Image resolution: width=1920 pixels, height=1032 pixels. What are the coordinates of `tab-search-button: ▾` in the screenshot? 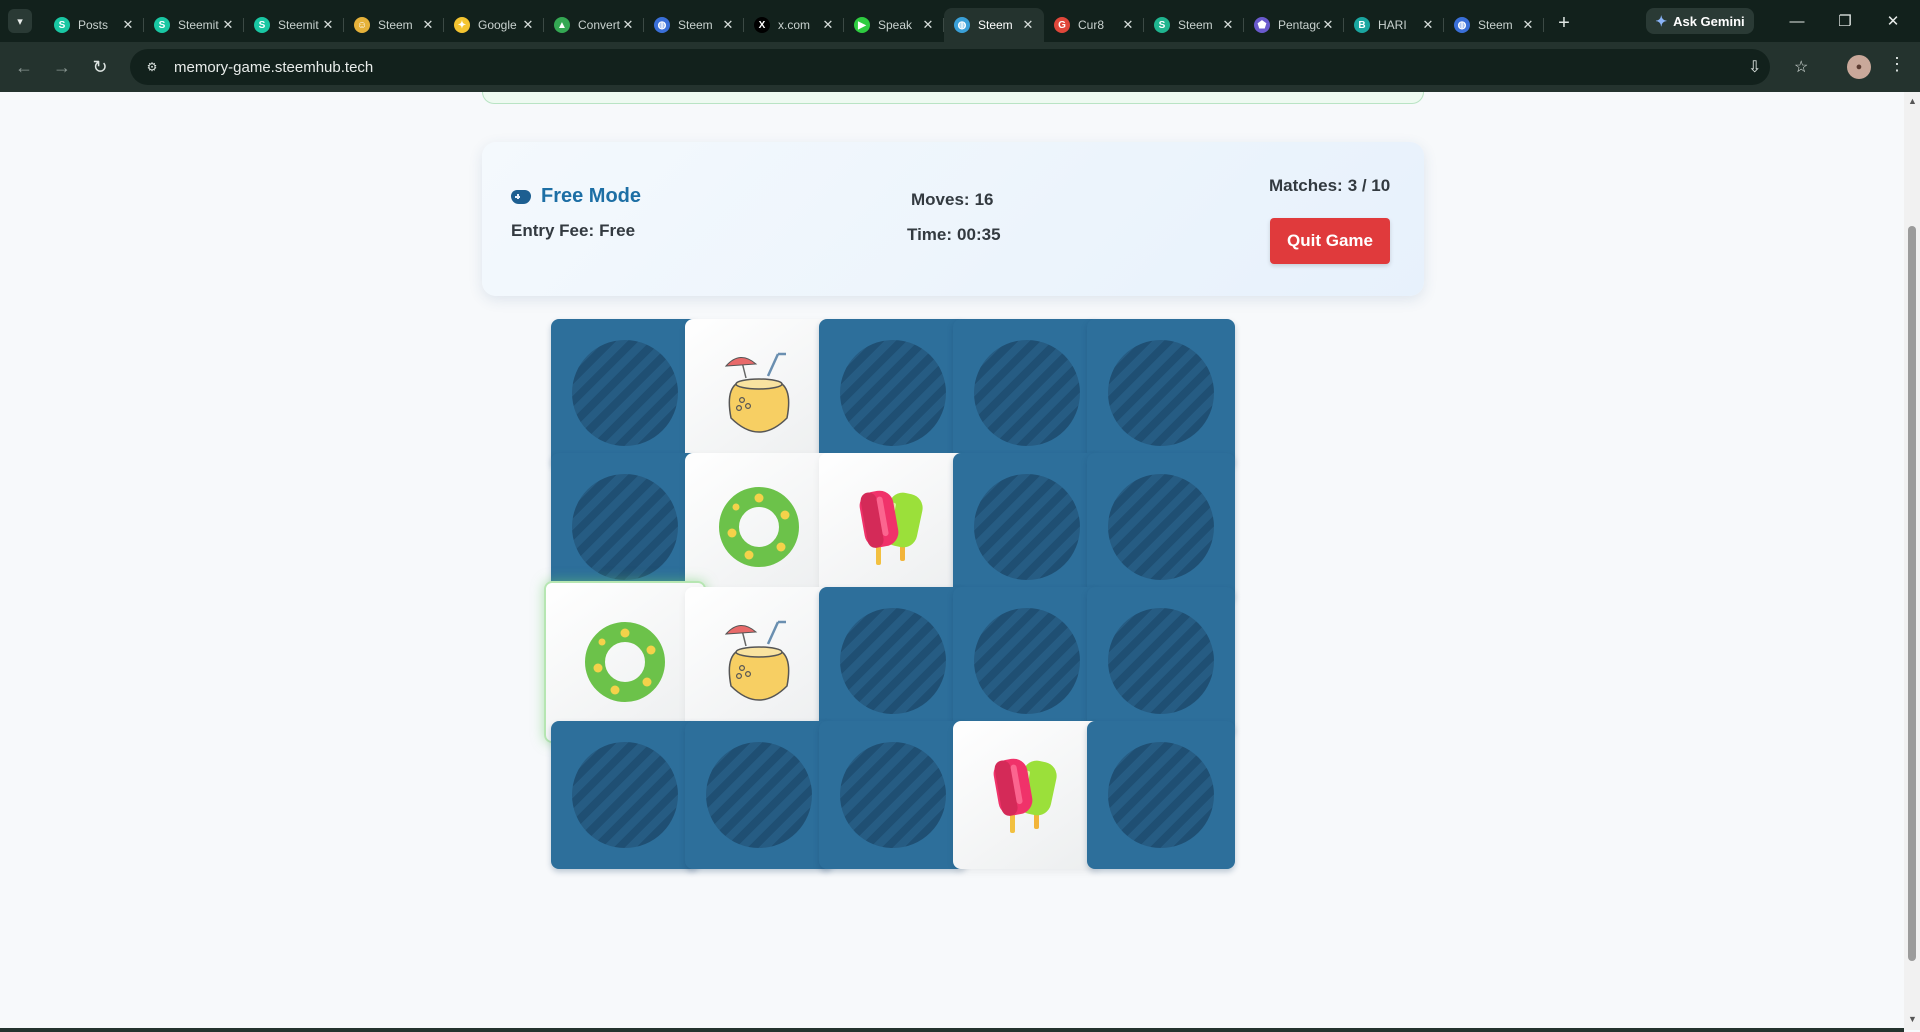 It's located at (20, 21).